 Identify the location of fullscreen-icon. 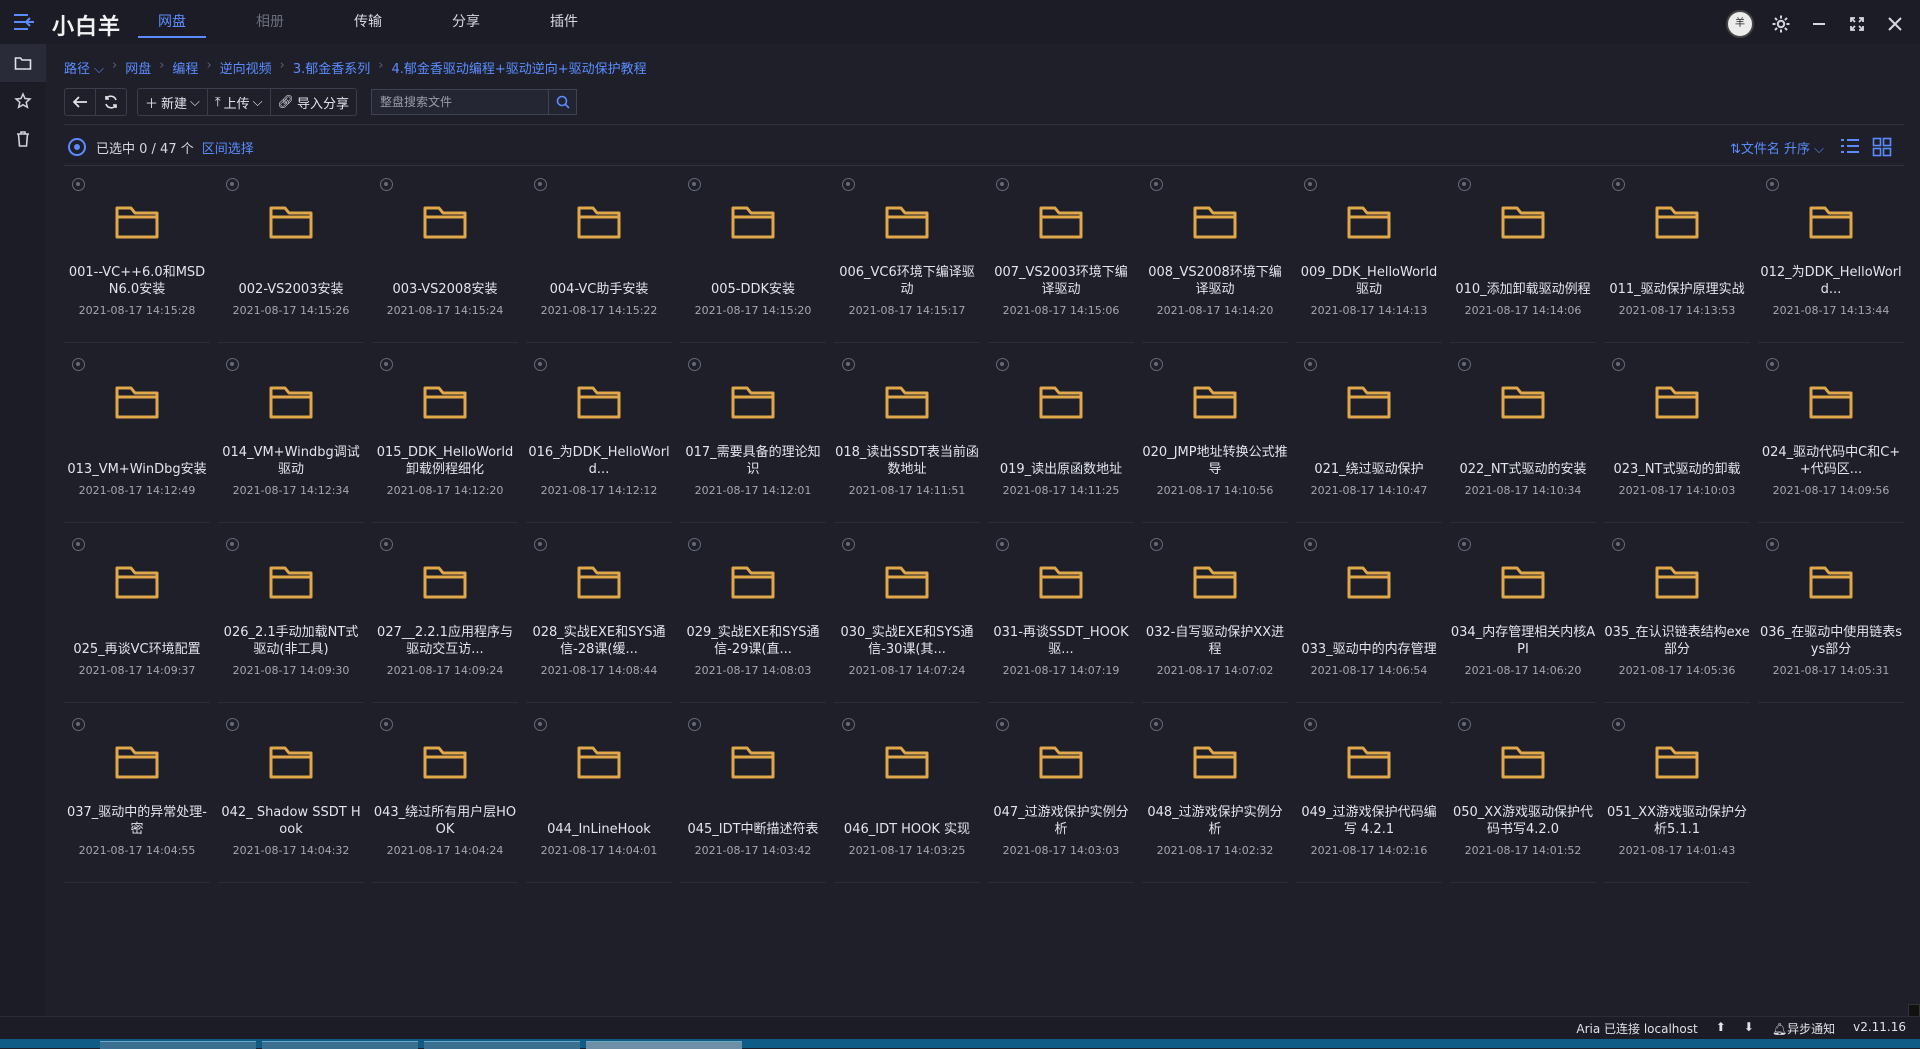
(1857, 24).